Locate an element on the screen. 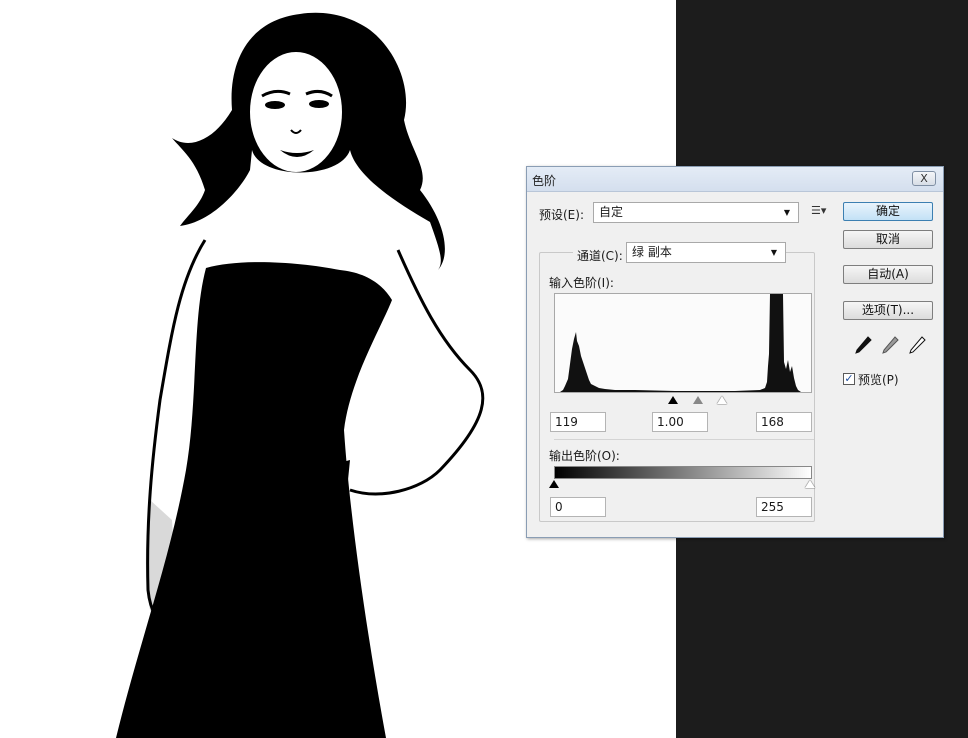 The width and height of the screenshot is (968, 738). histogram is located at coordinates (683, 343).